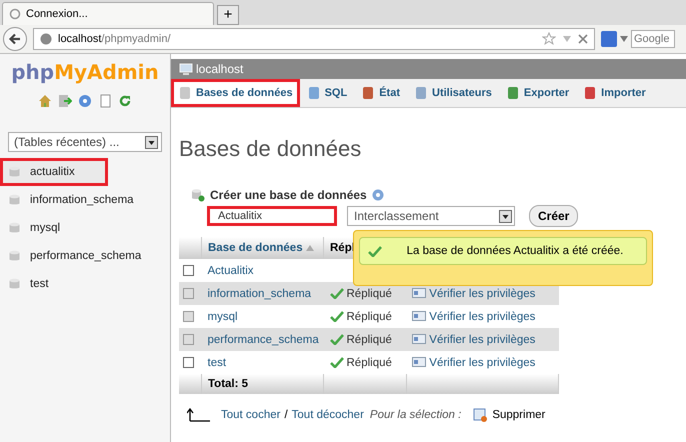 This screenshot has width=686, height=442. Describe the element at coordinates (310, 248) in the screenshot. I see `sort-icon` at that location.